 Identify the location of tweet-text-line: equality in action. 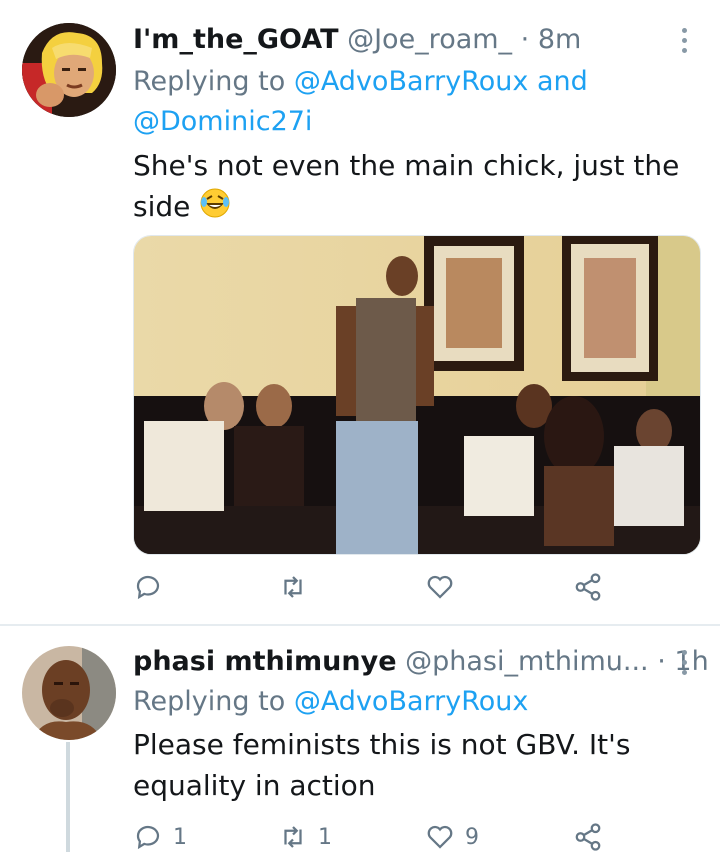
(254, 785).